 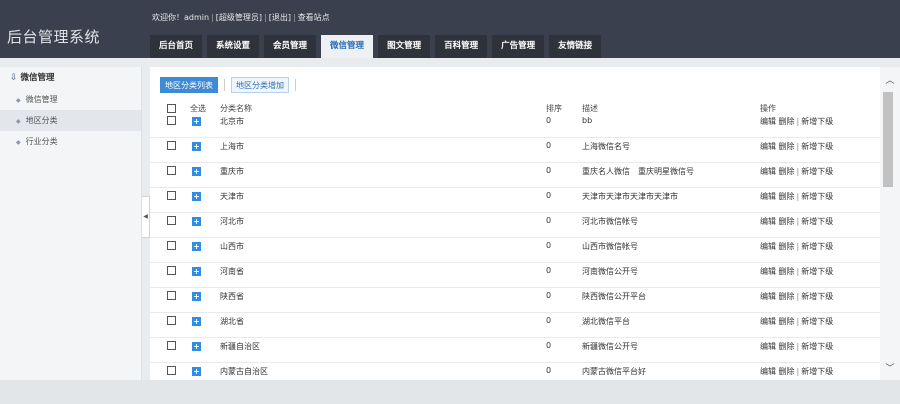 What do you see at coordinates (347, 46) in the screenshot?
I see `nav-tab-wechat: 微信管理` at bounding box center [347, 46].